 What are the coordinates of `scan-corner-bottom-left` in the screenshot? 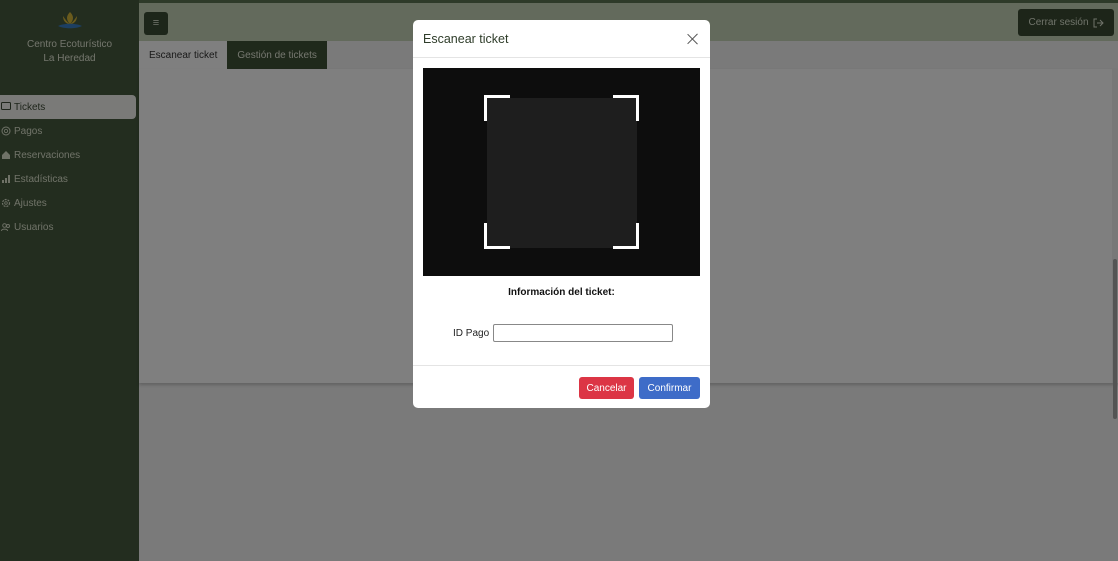 It's located at (497, 236).